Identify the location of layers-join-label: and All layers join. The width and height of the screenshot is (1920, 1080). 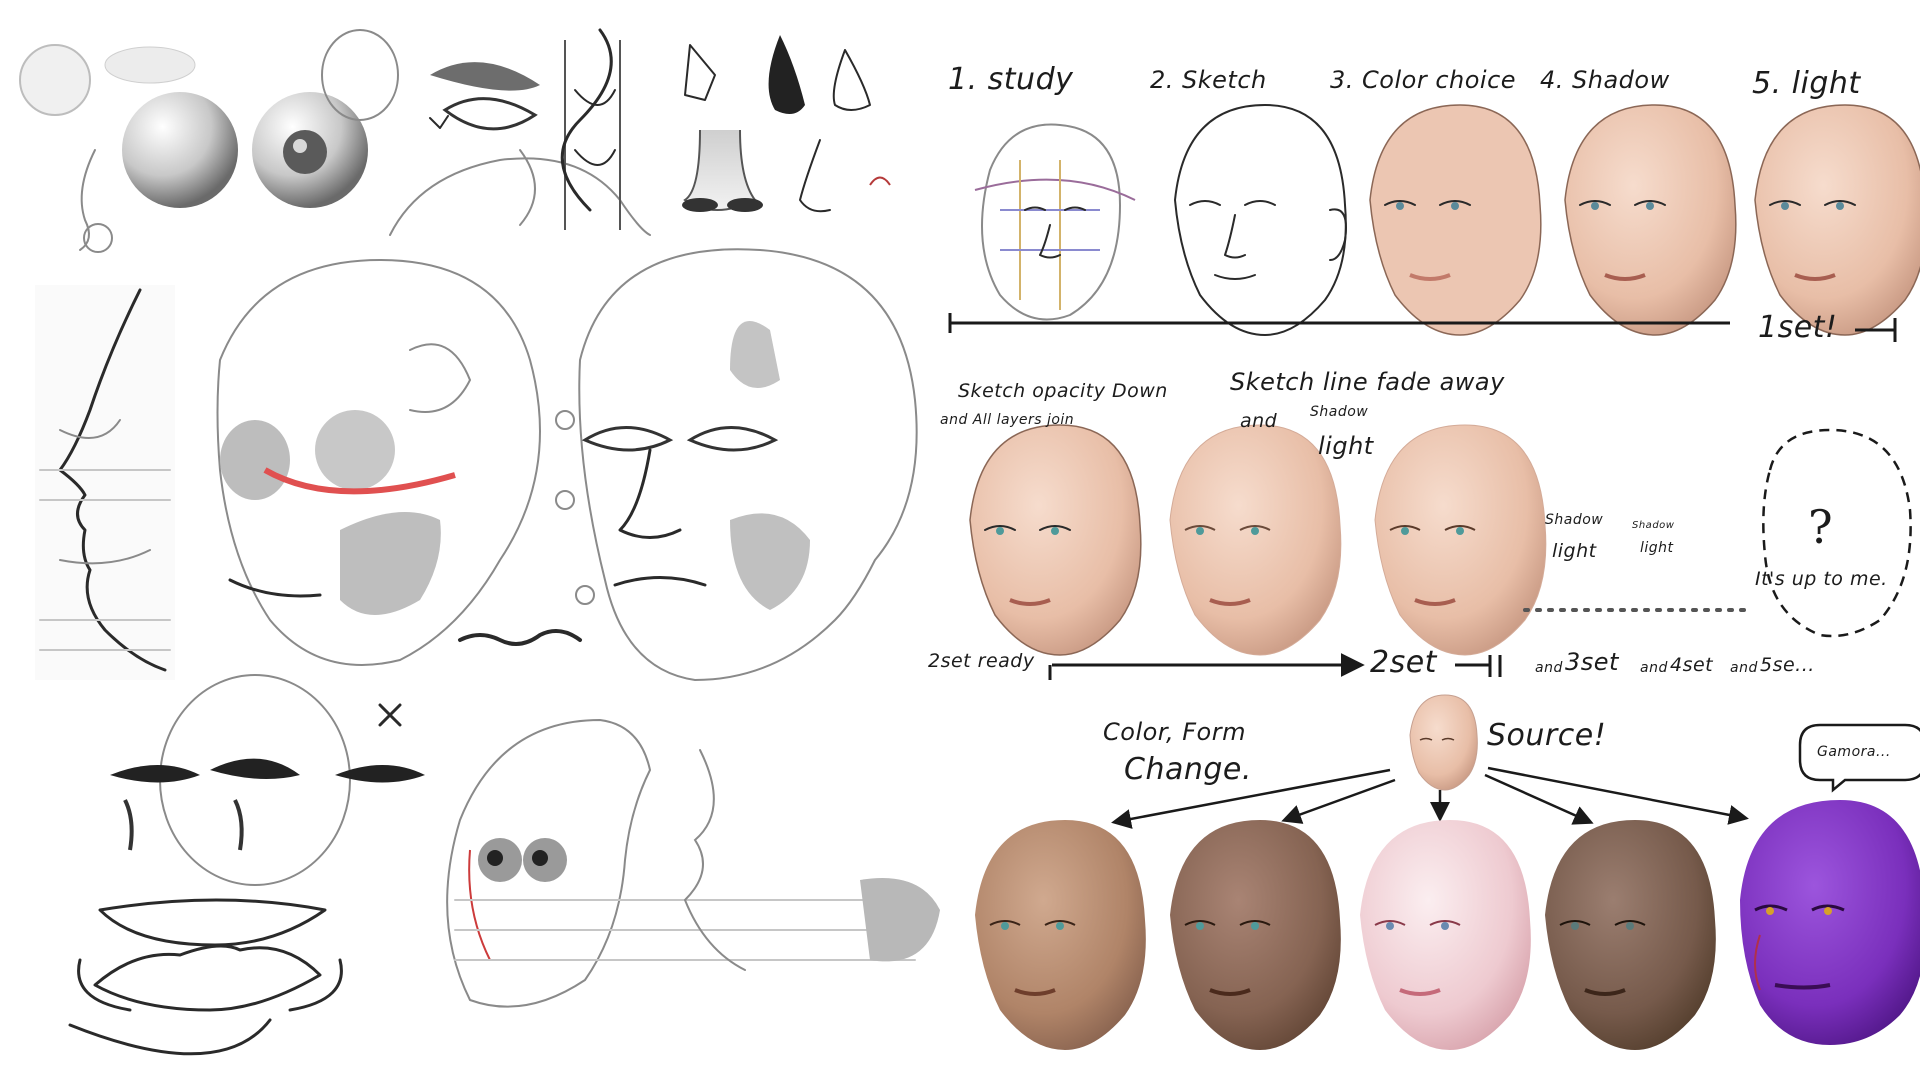
(1007, 420).